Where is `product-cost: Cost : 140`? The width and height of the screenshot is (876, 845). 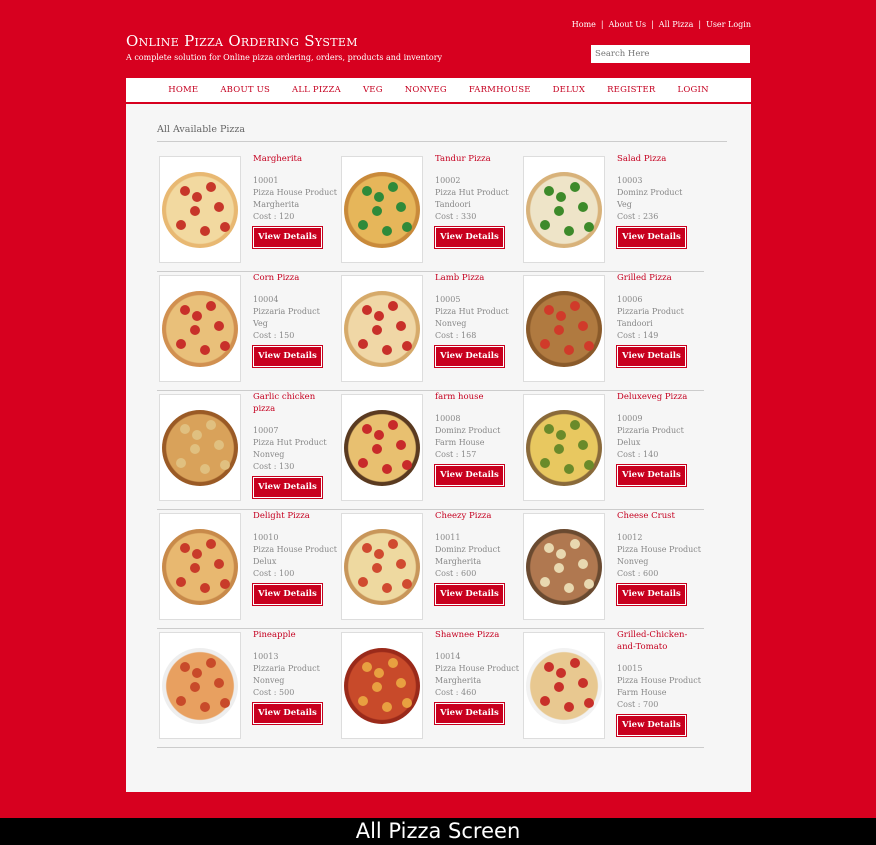
product-cost: Cost : 140 is located at coordinates (638, 454).